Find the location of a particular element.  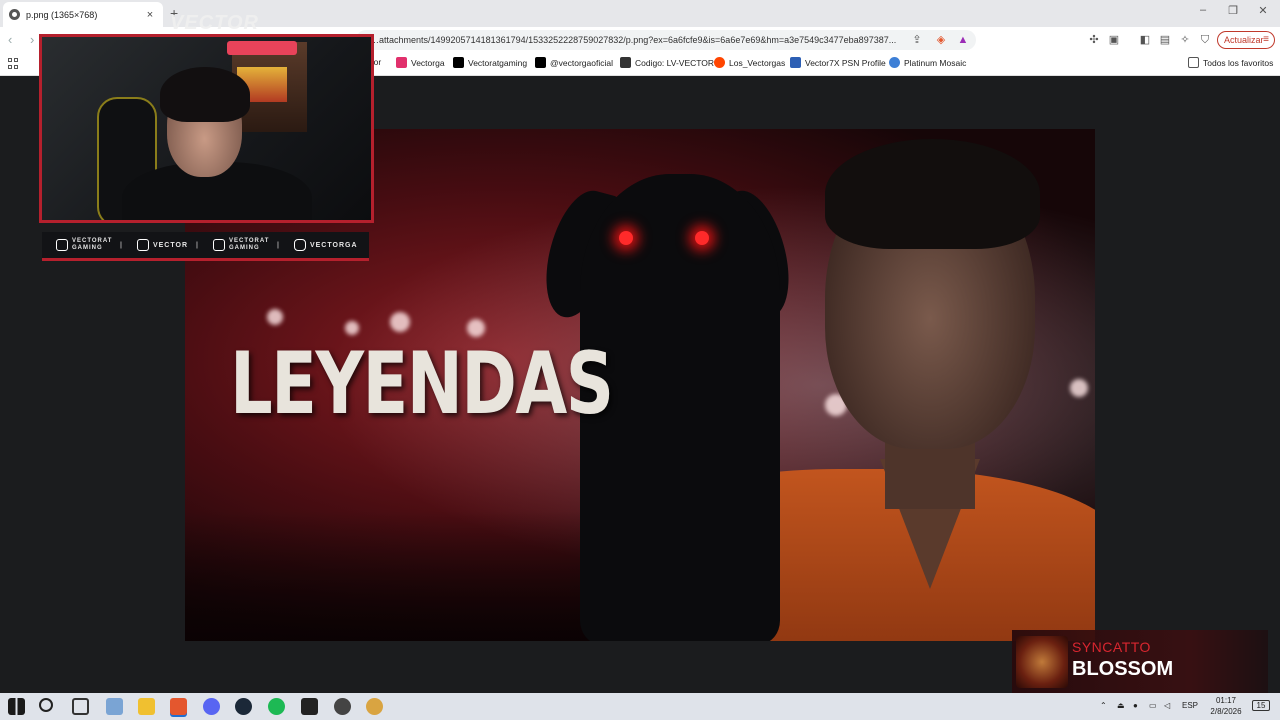

browser-tab: p.png (1365×768) × is located at coordinates (83, 14).